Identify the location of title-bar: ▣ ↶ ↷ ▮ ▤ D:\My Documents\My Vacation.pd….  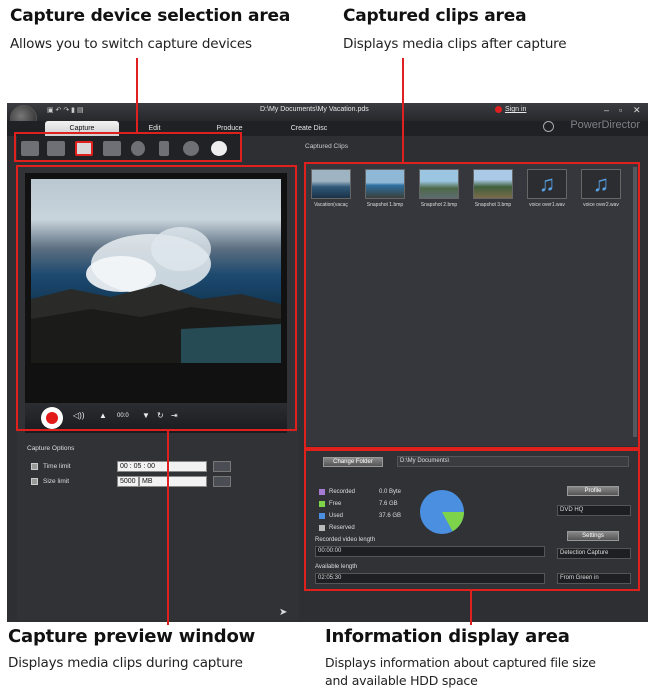
(327, 117).